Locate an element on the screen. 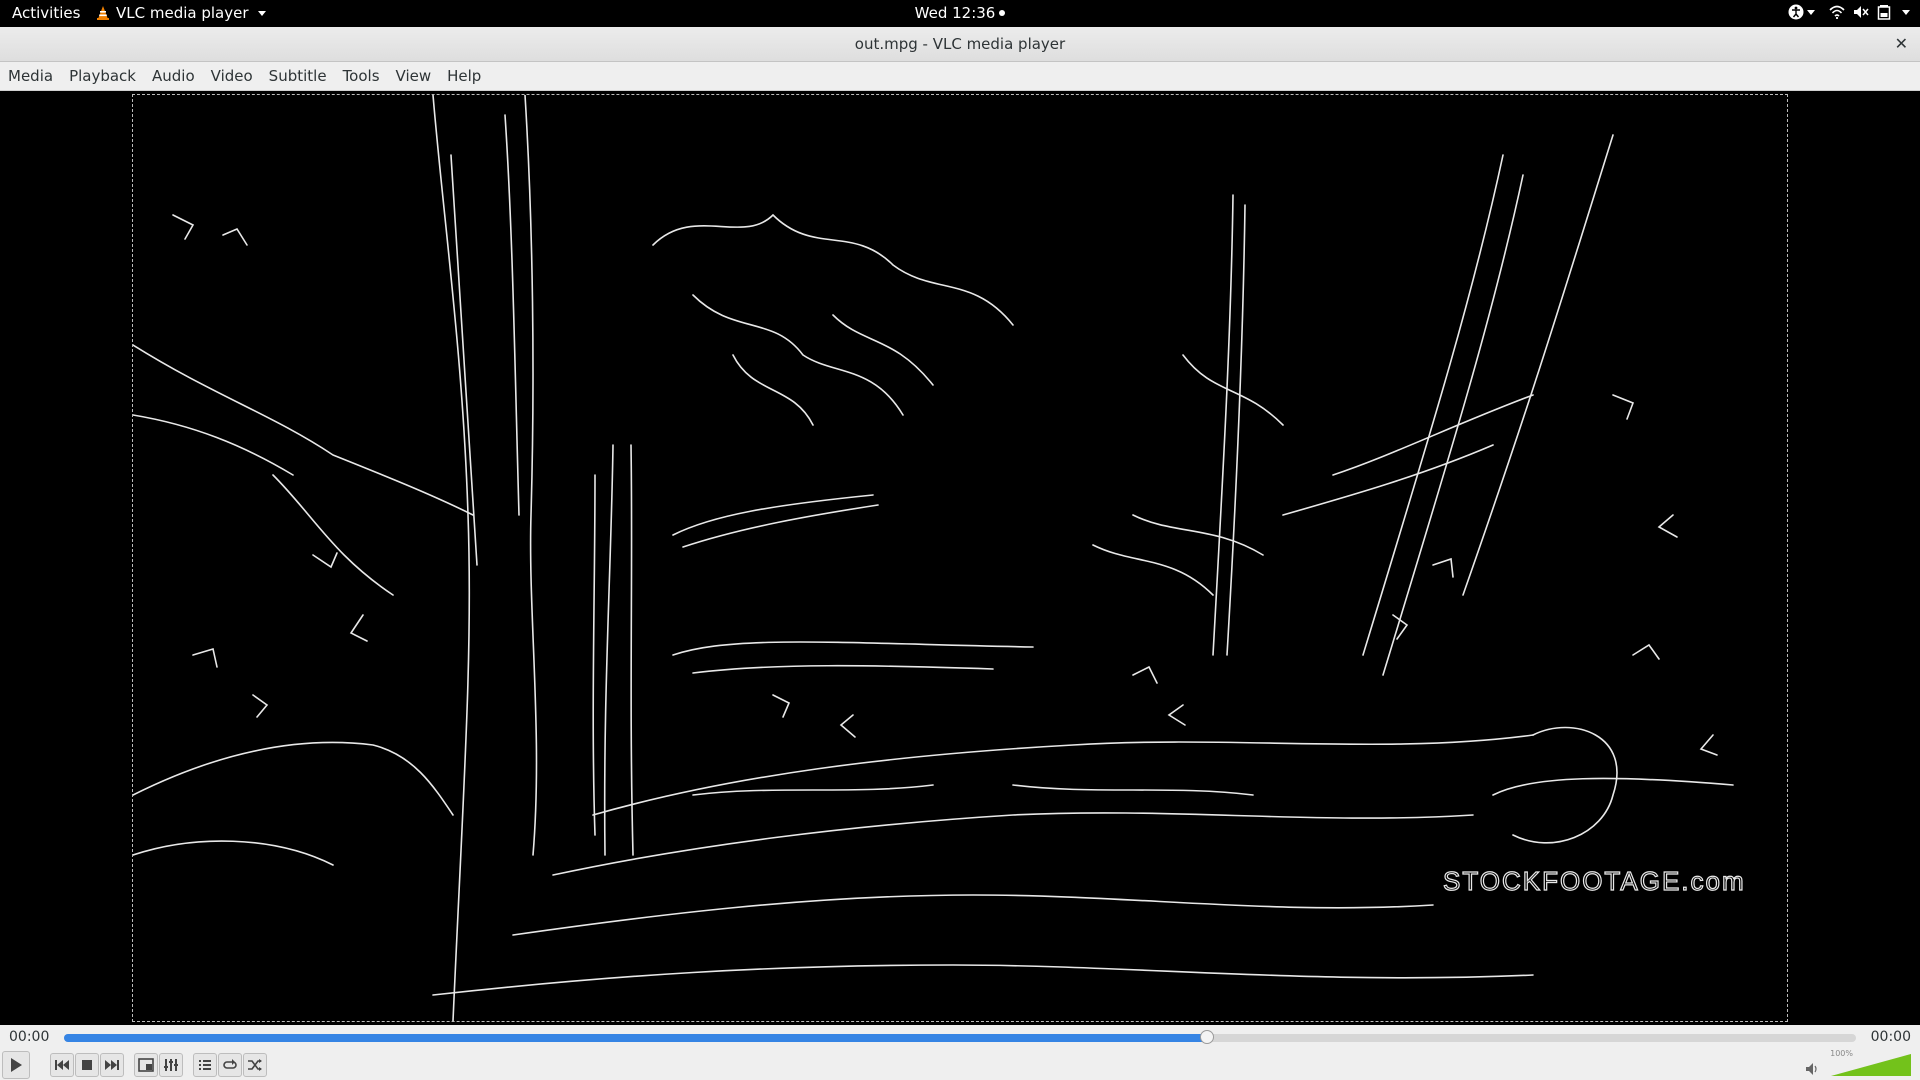 The width and height of the screenshot is (1920, 1080). next-button is located at coordinates (112, 1065).